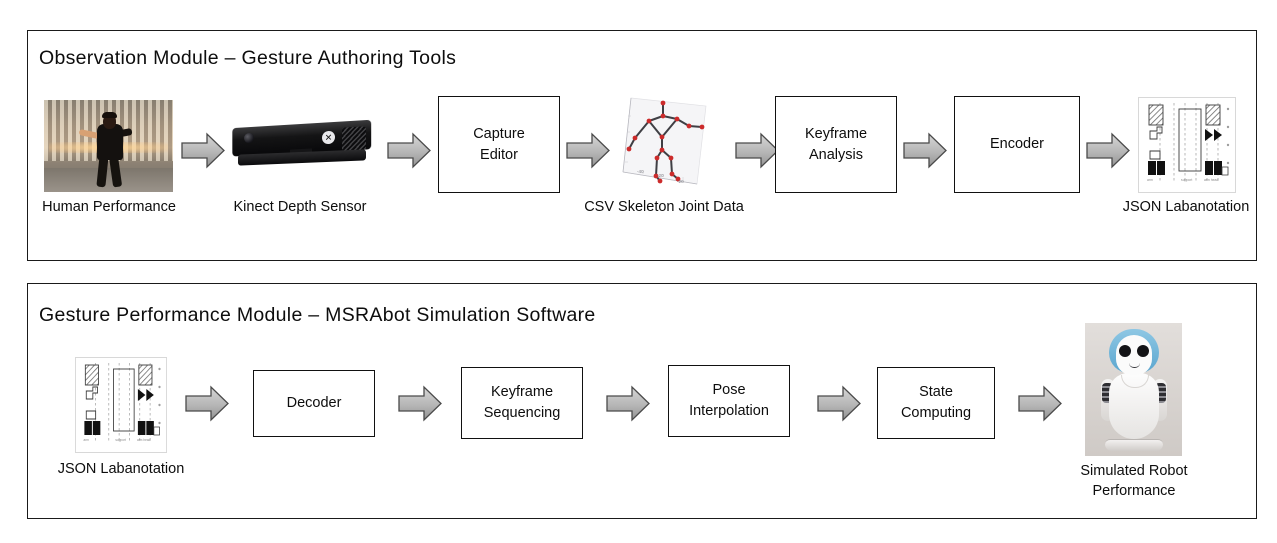 This screenshot has width=1277, height=543. Describe the element at coordinates (354, 139) in the screenshot. I see `kinect-grille` at that location.